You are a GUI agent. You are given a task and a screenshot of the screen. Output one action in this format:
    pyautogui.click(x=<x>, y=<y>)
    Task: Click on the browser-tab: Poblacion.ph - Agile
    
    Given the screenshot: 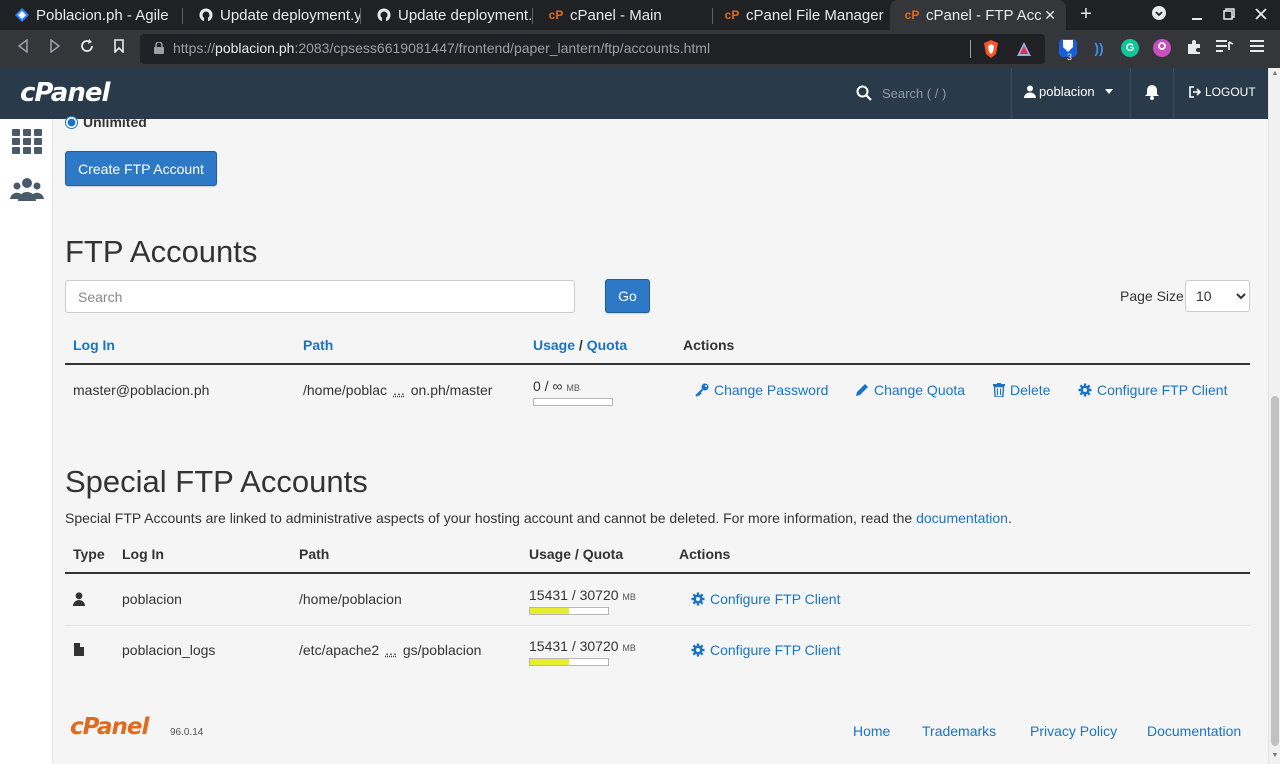 What is the action you would take?
    pyautogui.click(x=91, y=15)
    